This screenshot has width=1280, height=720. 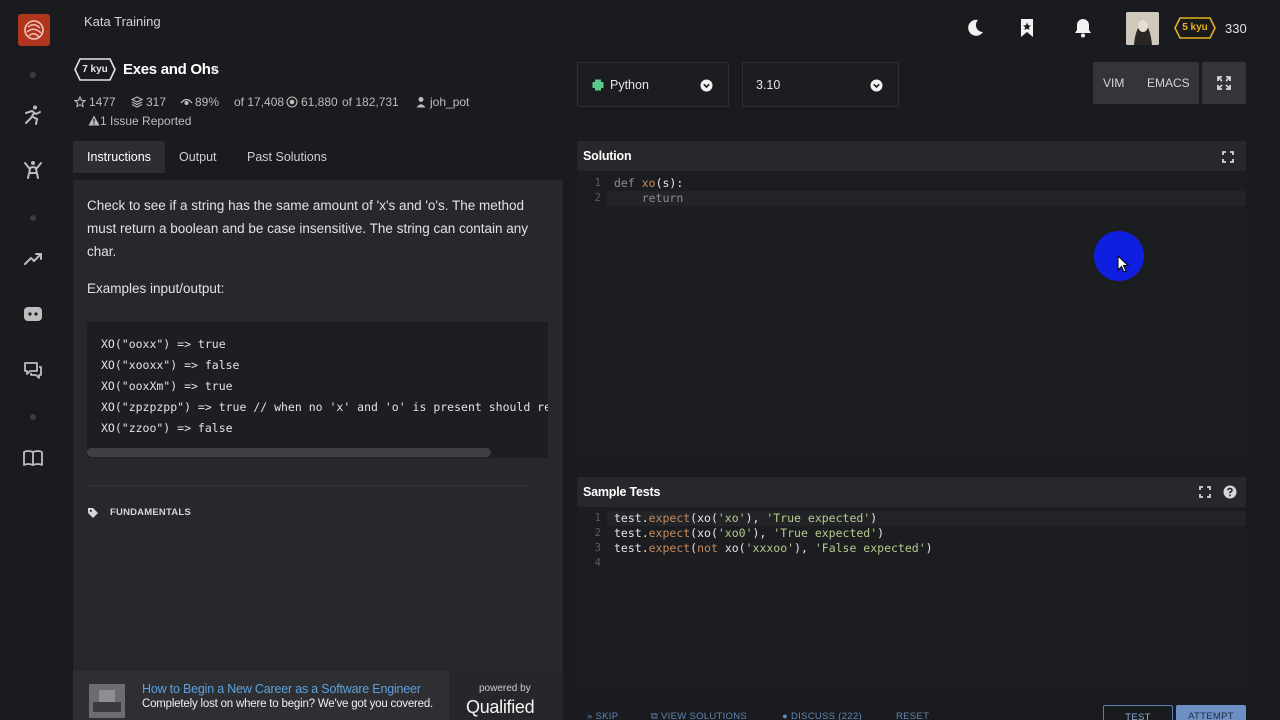 I want to click on expand-icon, so click(x=1224, y=83).